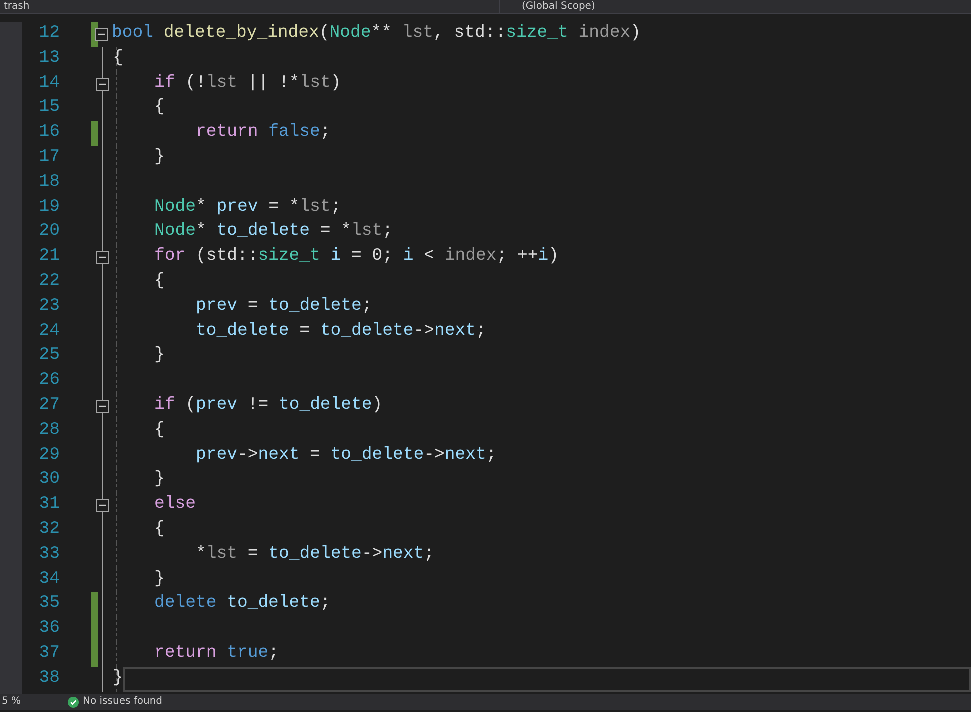 The width and height of the screenshot is (971, 712). I want to click on line-number: 14, so click(49, 83).